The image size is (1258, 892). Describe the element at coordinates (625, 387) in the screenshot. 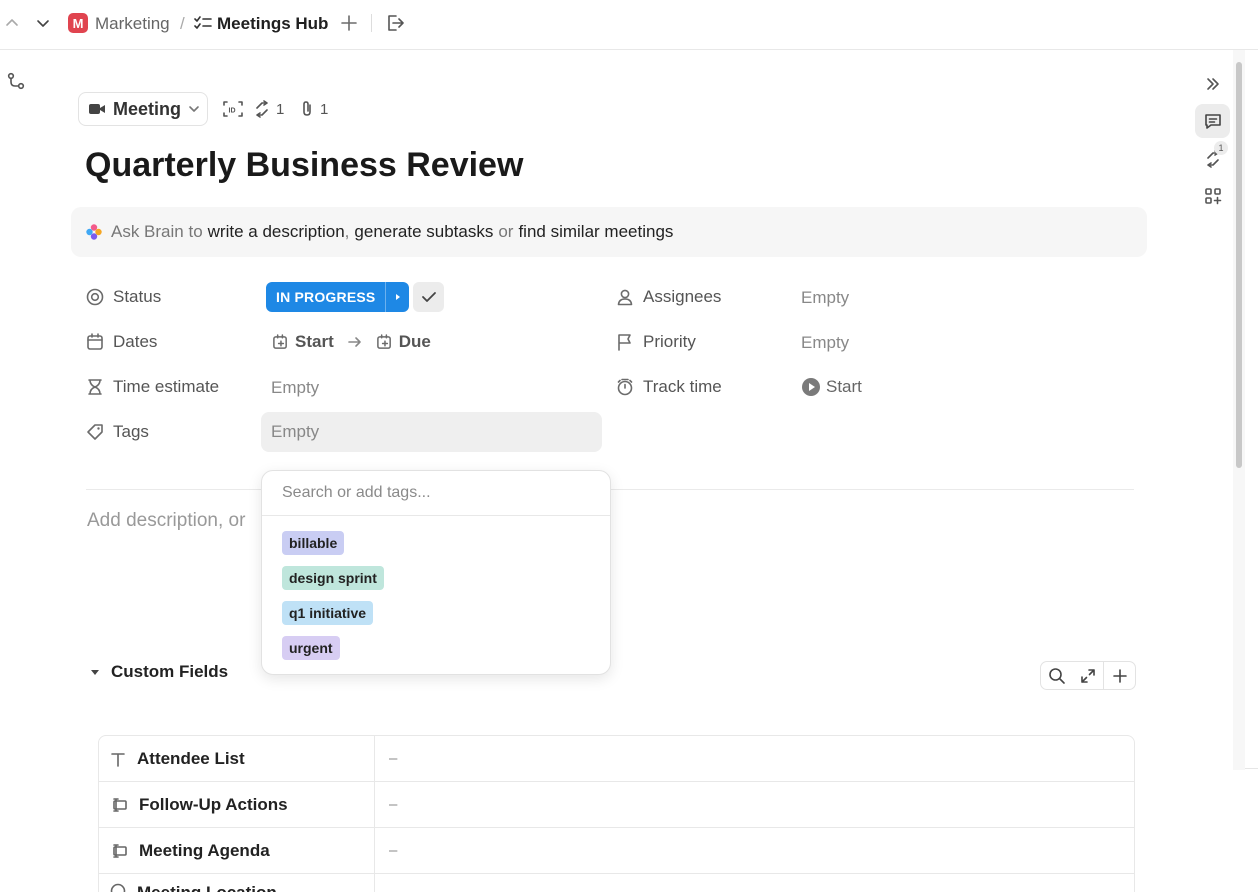

I see `stopwatch-icon` at that location.